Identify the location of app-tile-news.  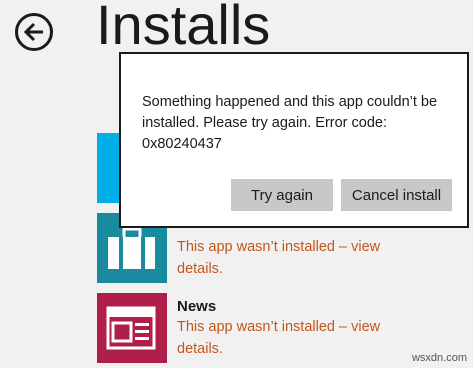
(132, 328).